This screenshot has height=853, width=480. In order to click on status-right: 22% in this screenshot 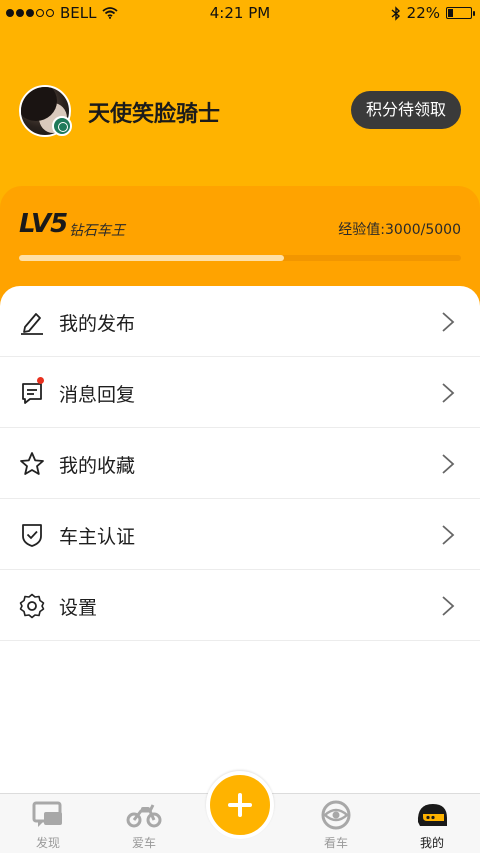, I will do `click(433, 13)`.